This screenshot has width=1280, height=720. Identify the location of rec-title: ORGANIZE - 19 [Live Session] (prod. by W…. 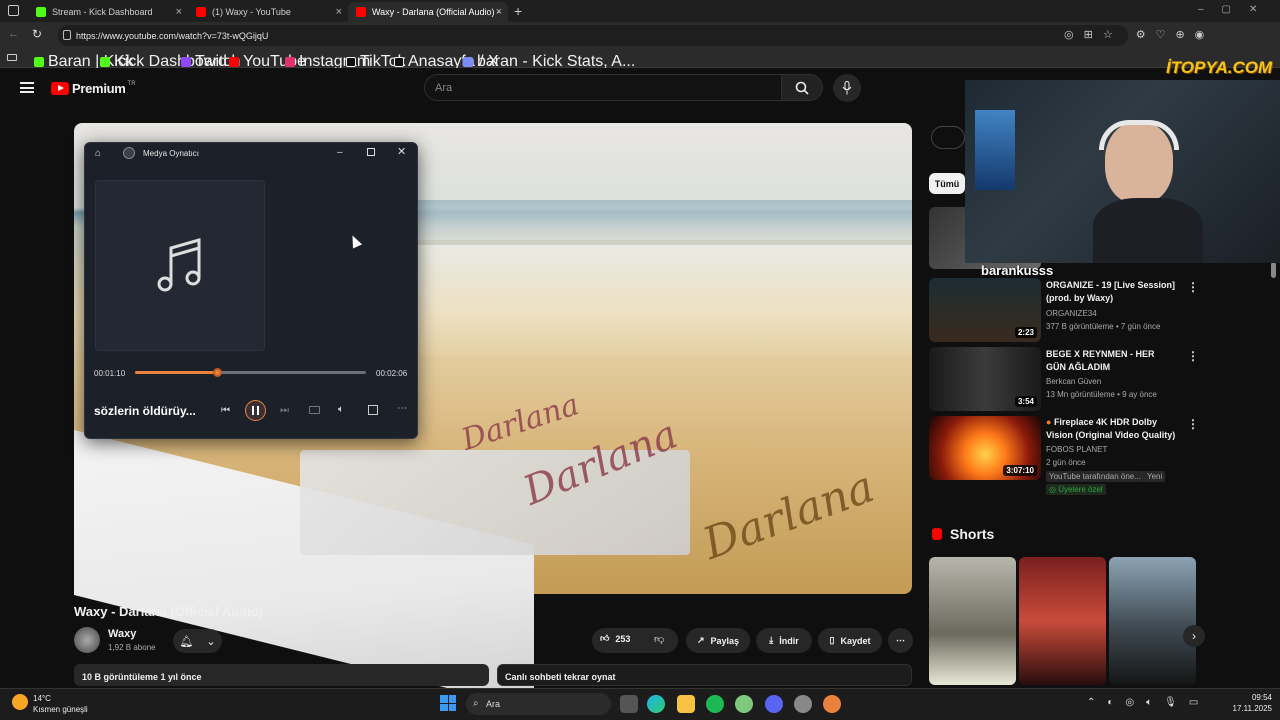
(1111, 292).